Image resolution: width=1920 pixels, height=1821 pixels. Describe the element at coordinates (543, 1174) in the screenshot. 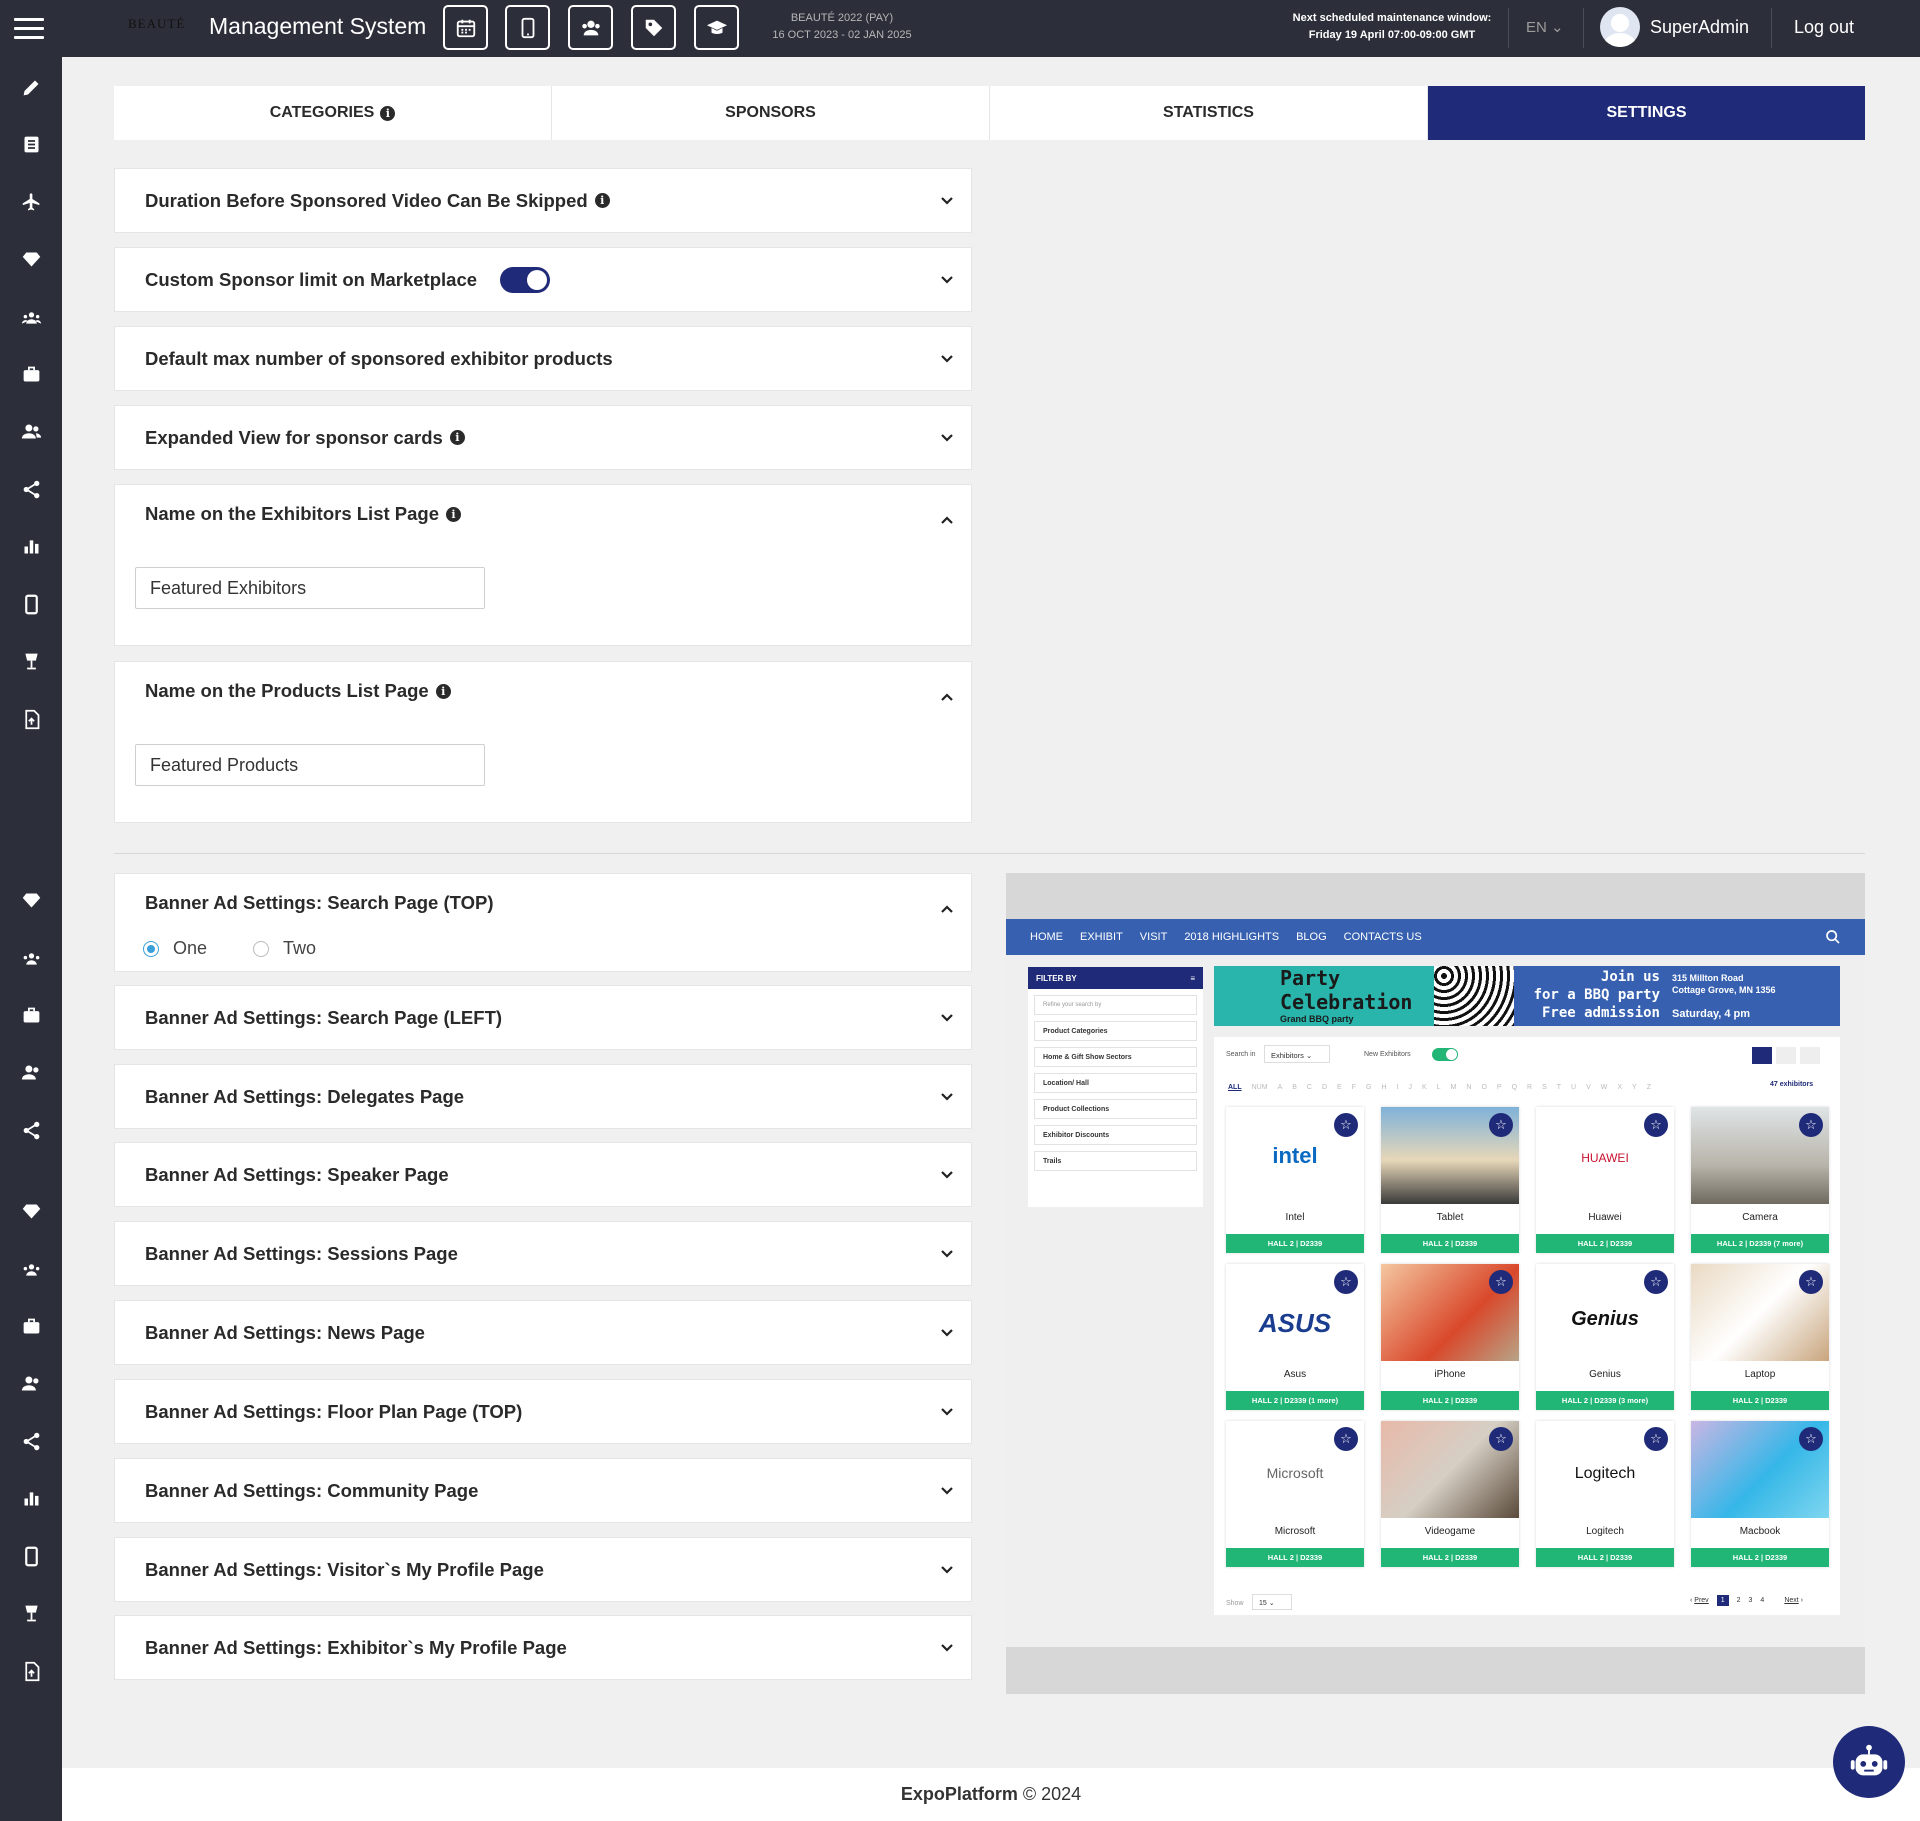

I see `banner-speaker-panel: Banner Ad Settings: Speaker Page` at that location.